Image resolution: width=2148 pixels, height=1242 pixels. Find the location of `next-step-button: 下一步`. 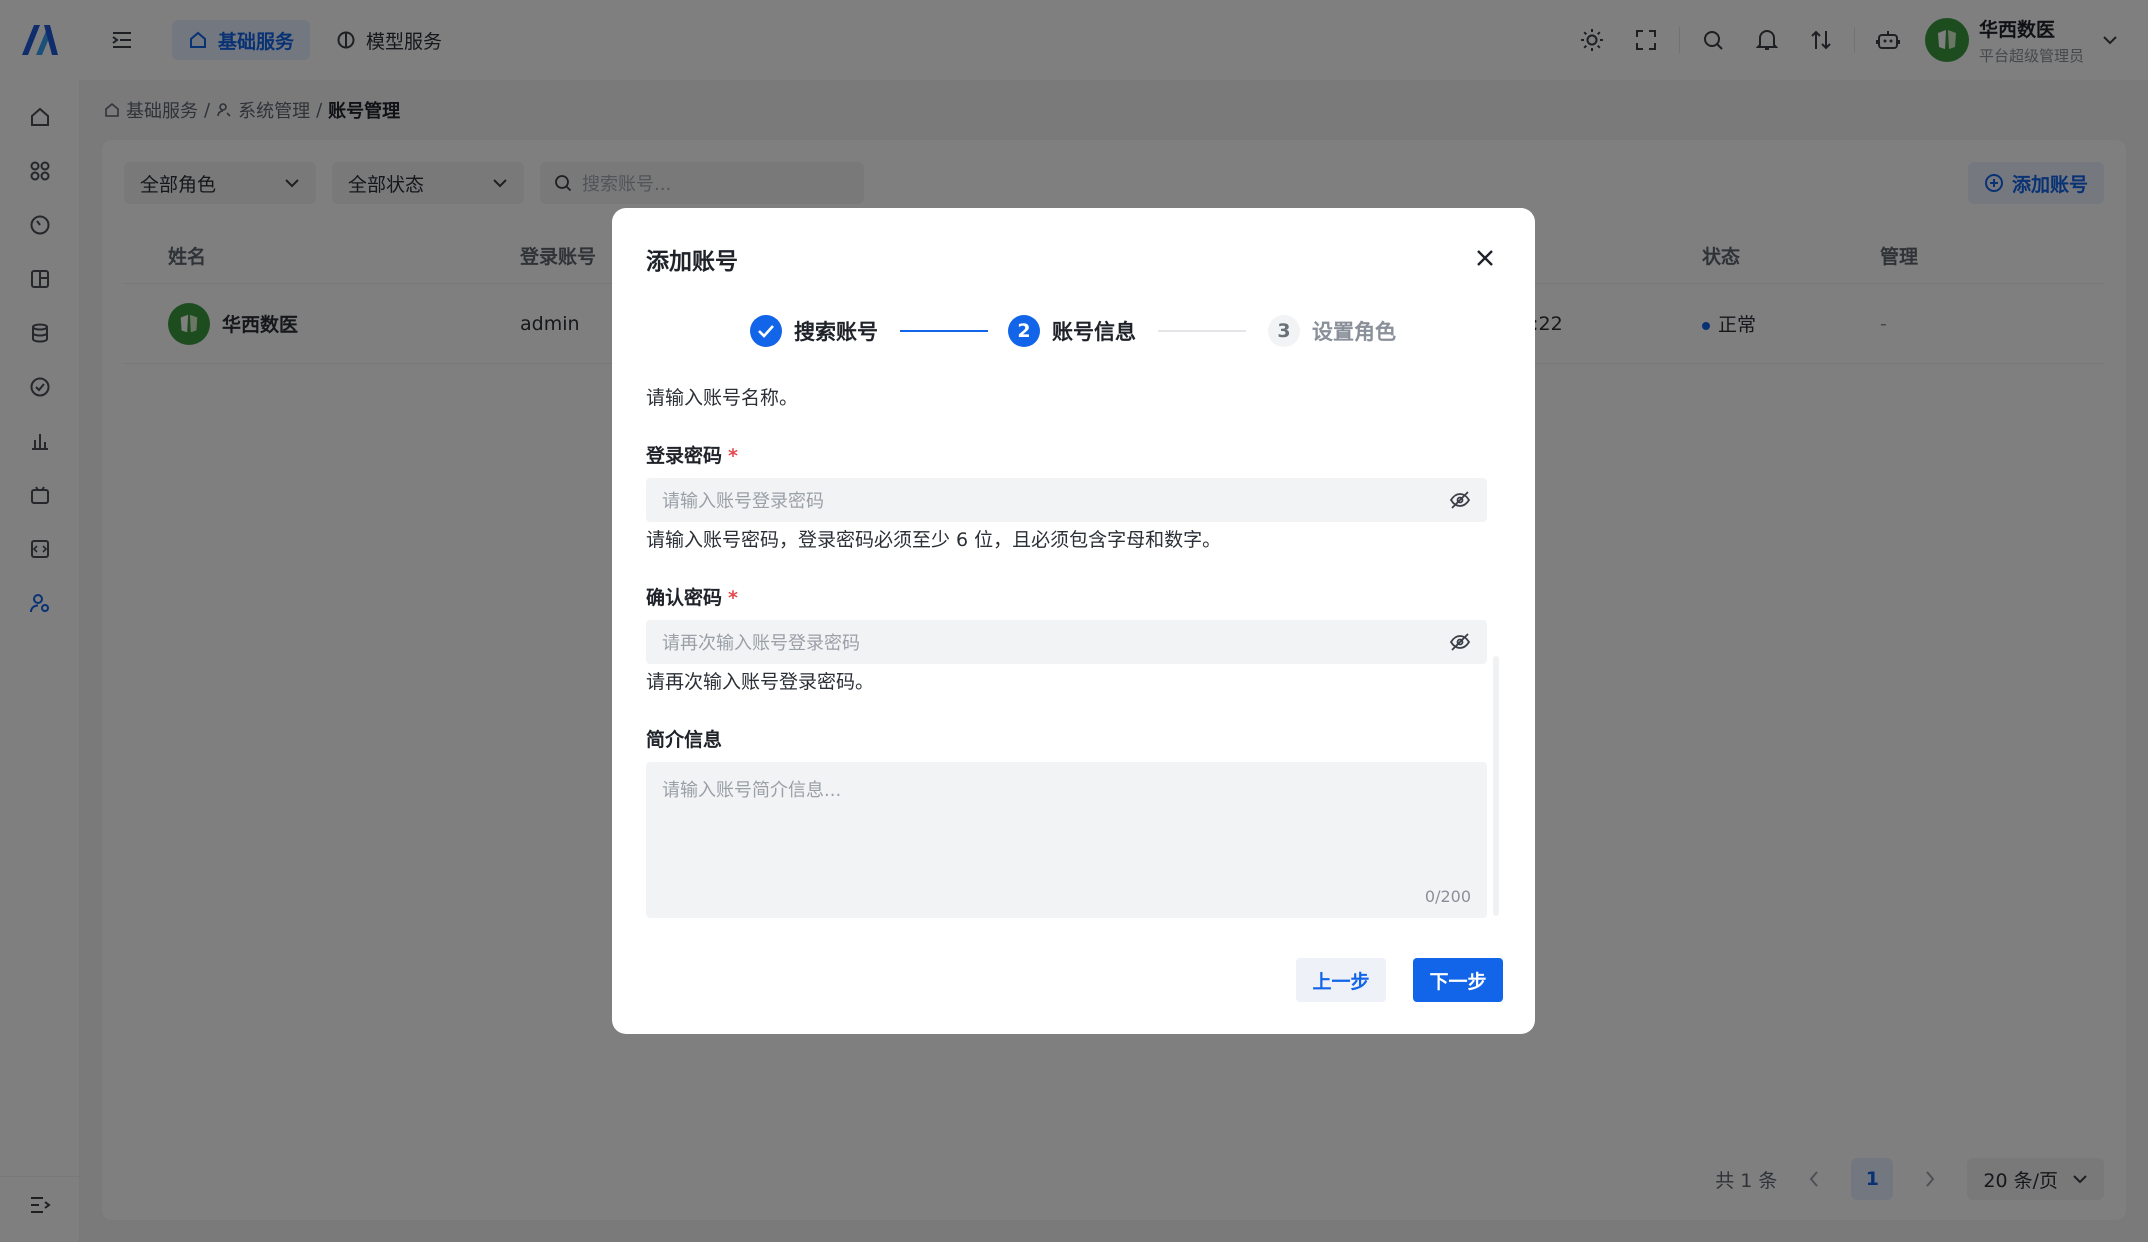

next-step-button: 下一步 is located at coordinates (1458, 980).